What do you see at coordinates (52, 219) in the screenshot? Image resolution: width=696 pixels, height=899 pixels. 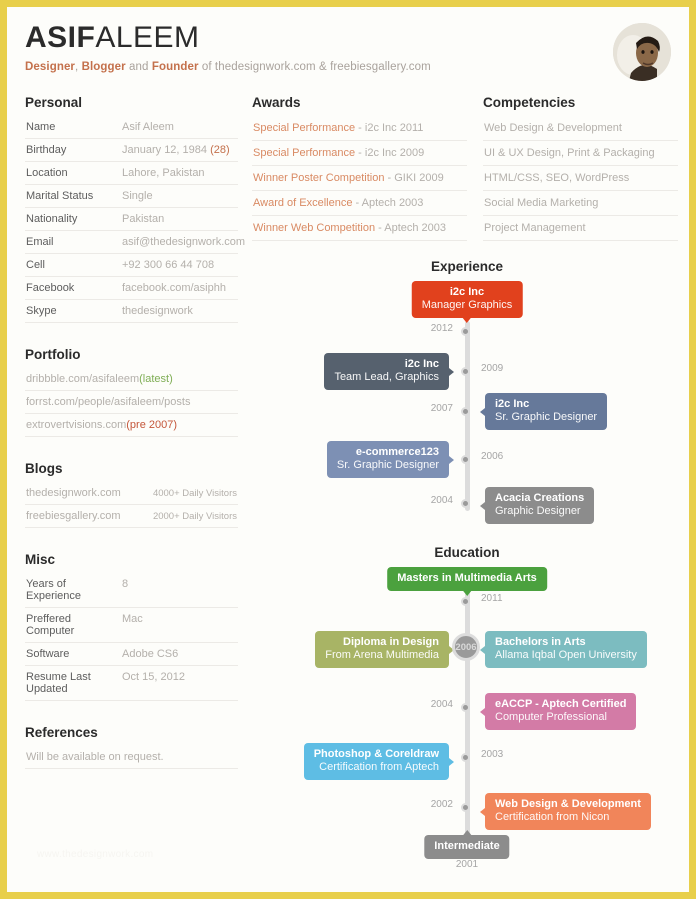 I see `personal-label: Nationality` at bounding box center [52, 219].